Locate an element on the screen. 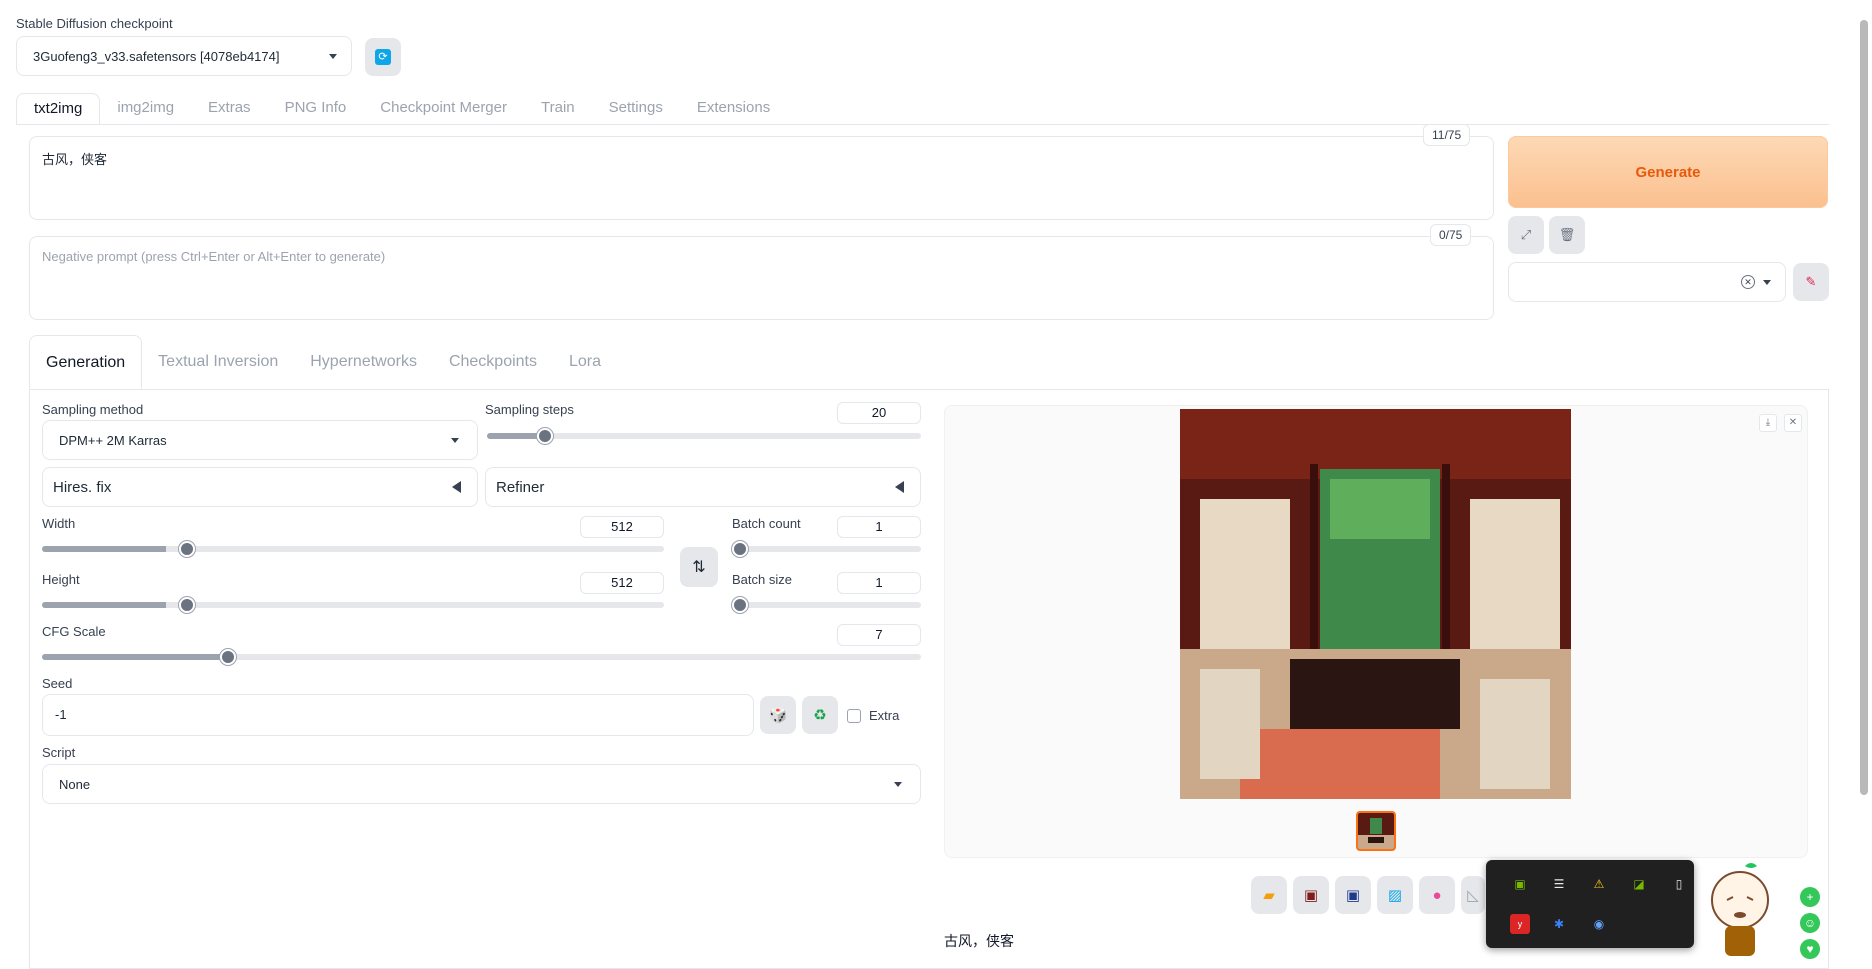 The height and width of the screenshot is (969, 1872). globe-icon: ◉ is located at coordinates (1599, 924).